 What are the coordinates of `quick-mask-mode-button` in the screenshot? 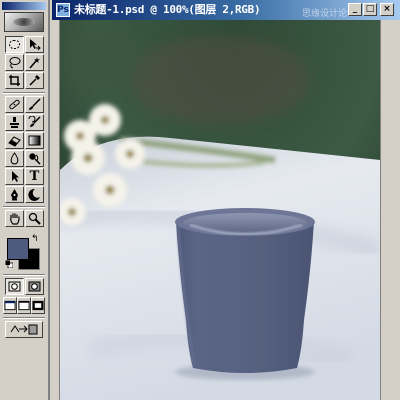 It's located at (34, 286).